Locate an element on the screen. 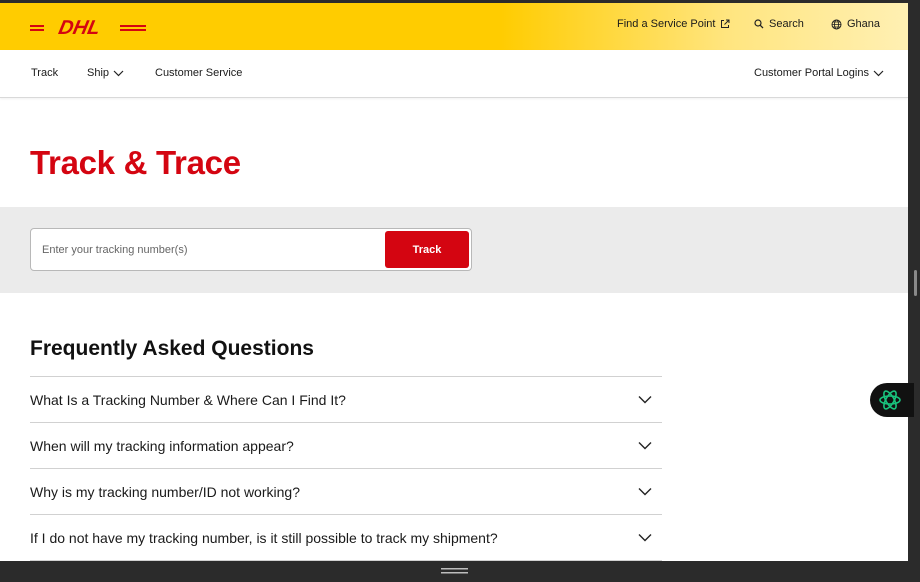  find-service-point-link: Find a Service Point is located at coordinates (673, 24).